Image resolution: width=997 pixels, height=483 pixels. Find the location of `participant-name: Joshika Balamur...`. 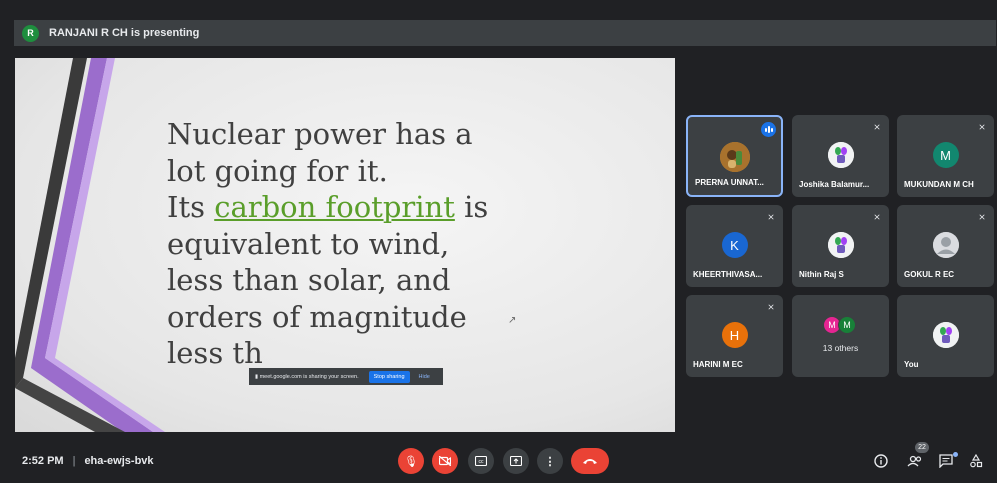

participant-name: Joshika Balamur... is located at coordinates (834, 184).